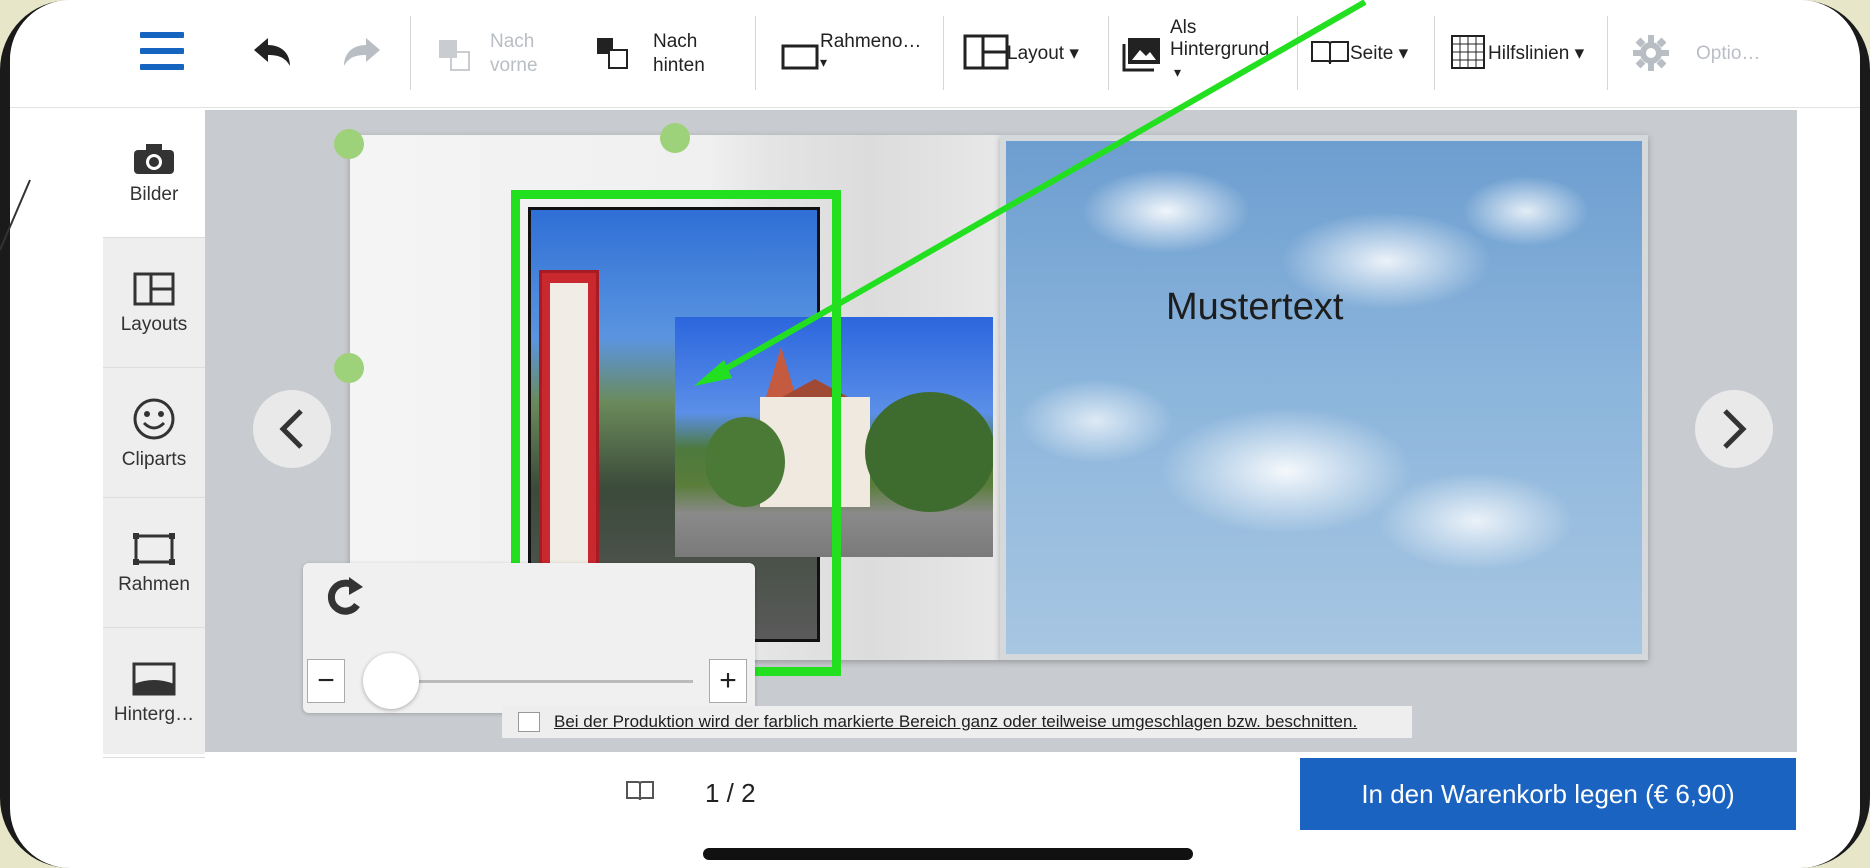  What do you see at coordinates (154, 194) in the screenshot?
I see `sidebar-item-label: Bilder` at bounding box center [154, 194].